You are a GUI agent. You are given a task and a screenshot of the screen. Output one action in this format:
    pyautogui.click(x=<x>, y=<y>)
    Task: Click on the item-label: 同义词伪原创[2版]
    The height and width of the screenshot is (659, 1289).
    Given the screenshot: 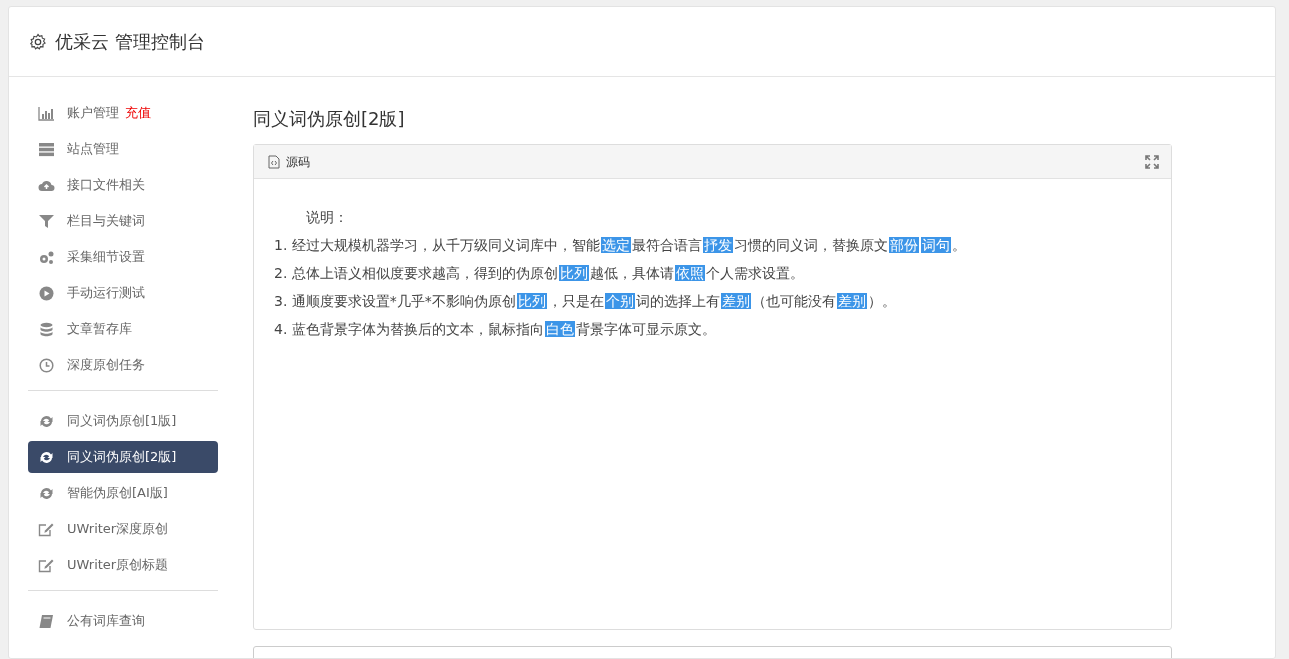 What is the action you would take?
    pyautogui.click(x=122, y=457)
    